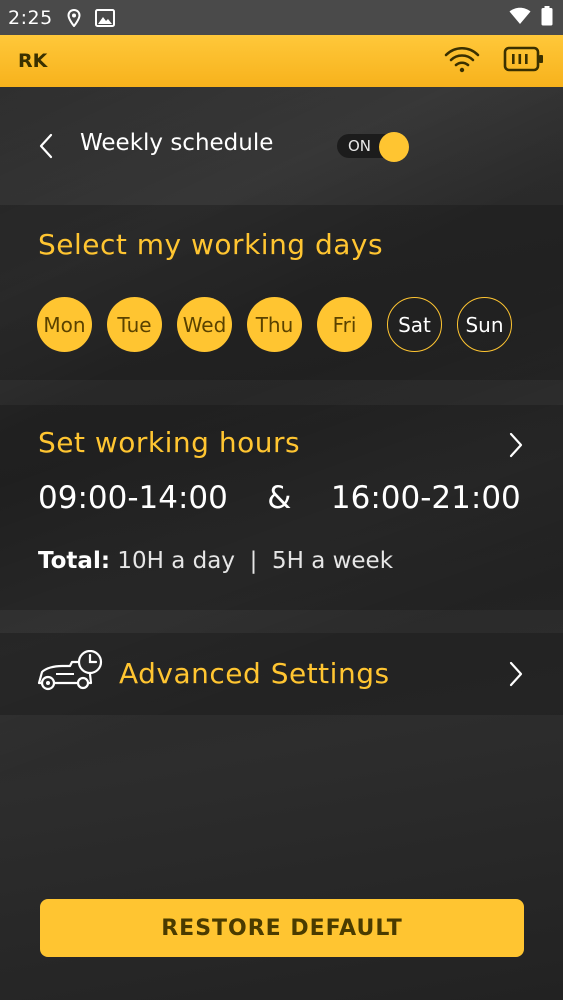 The image size is (563, 1000). Describe the element at coordinates (169, 442) in the screenshot. I see `working-hours-title: Set working hours` at that location.